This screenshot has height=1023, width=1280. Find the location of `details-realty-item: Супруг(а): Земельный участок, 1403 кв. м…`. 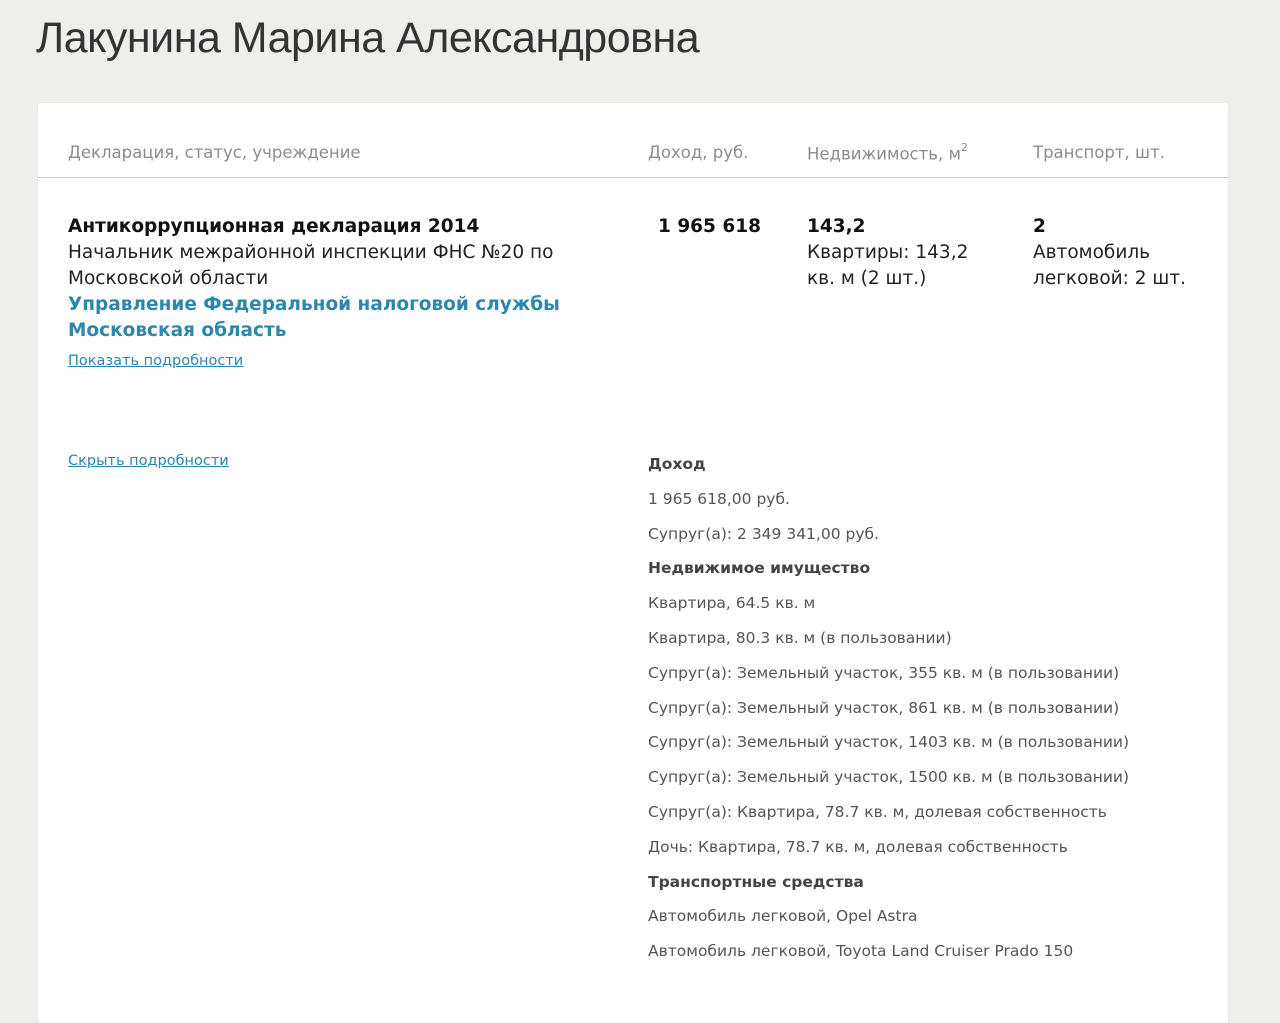

details-realty-item: Супруг(а): Земельный участок, 1403 кв. м… is located at coordinates (889, 742).